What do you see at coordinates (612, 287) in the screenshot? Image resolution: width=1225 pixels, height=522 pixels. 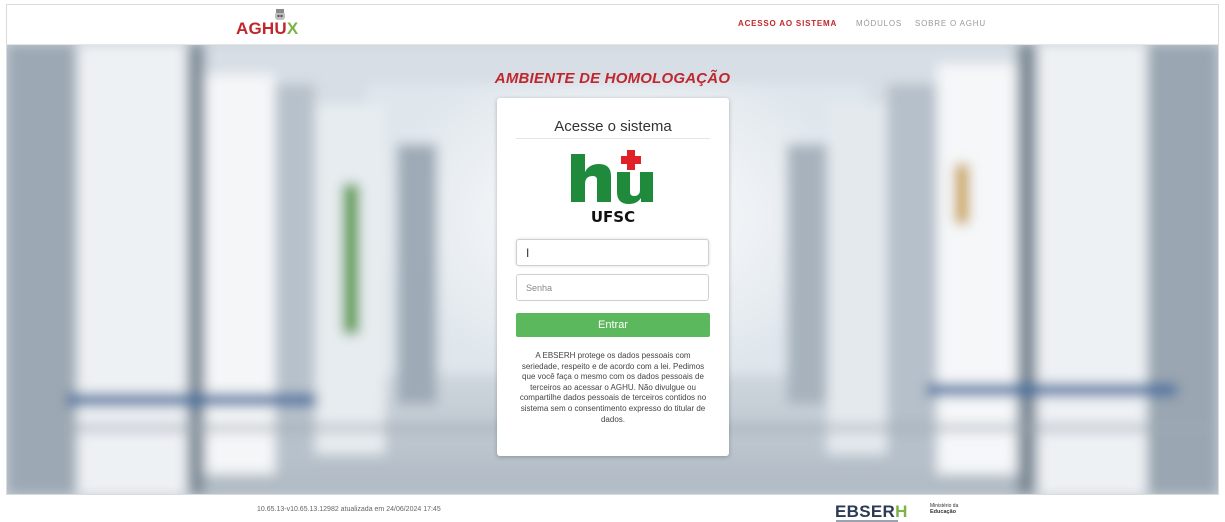 I see `password-input` at bounding box center [612, 287].